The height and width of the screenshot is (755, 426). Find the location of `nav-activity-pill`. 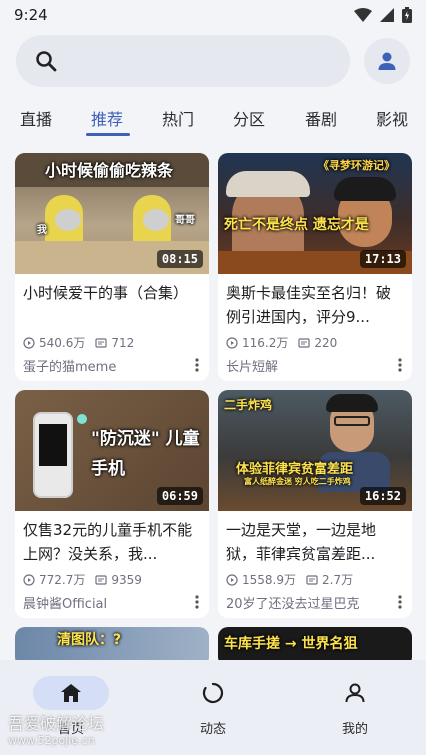

nav-activity-pill is located at coordinates (213, 693).